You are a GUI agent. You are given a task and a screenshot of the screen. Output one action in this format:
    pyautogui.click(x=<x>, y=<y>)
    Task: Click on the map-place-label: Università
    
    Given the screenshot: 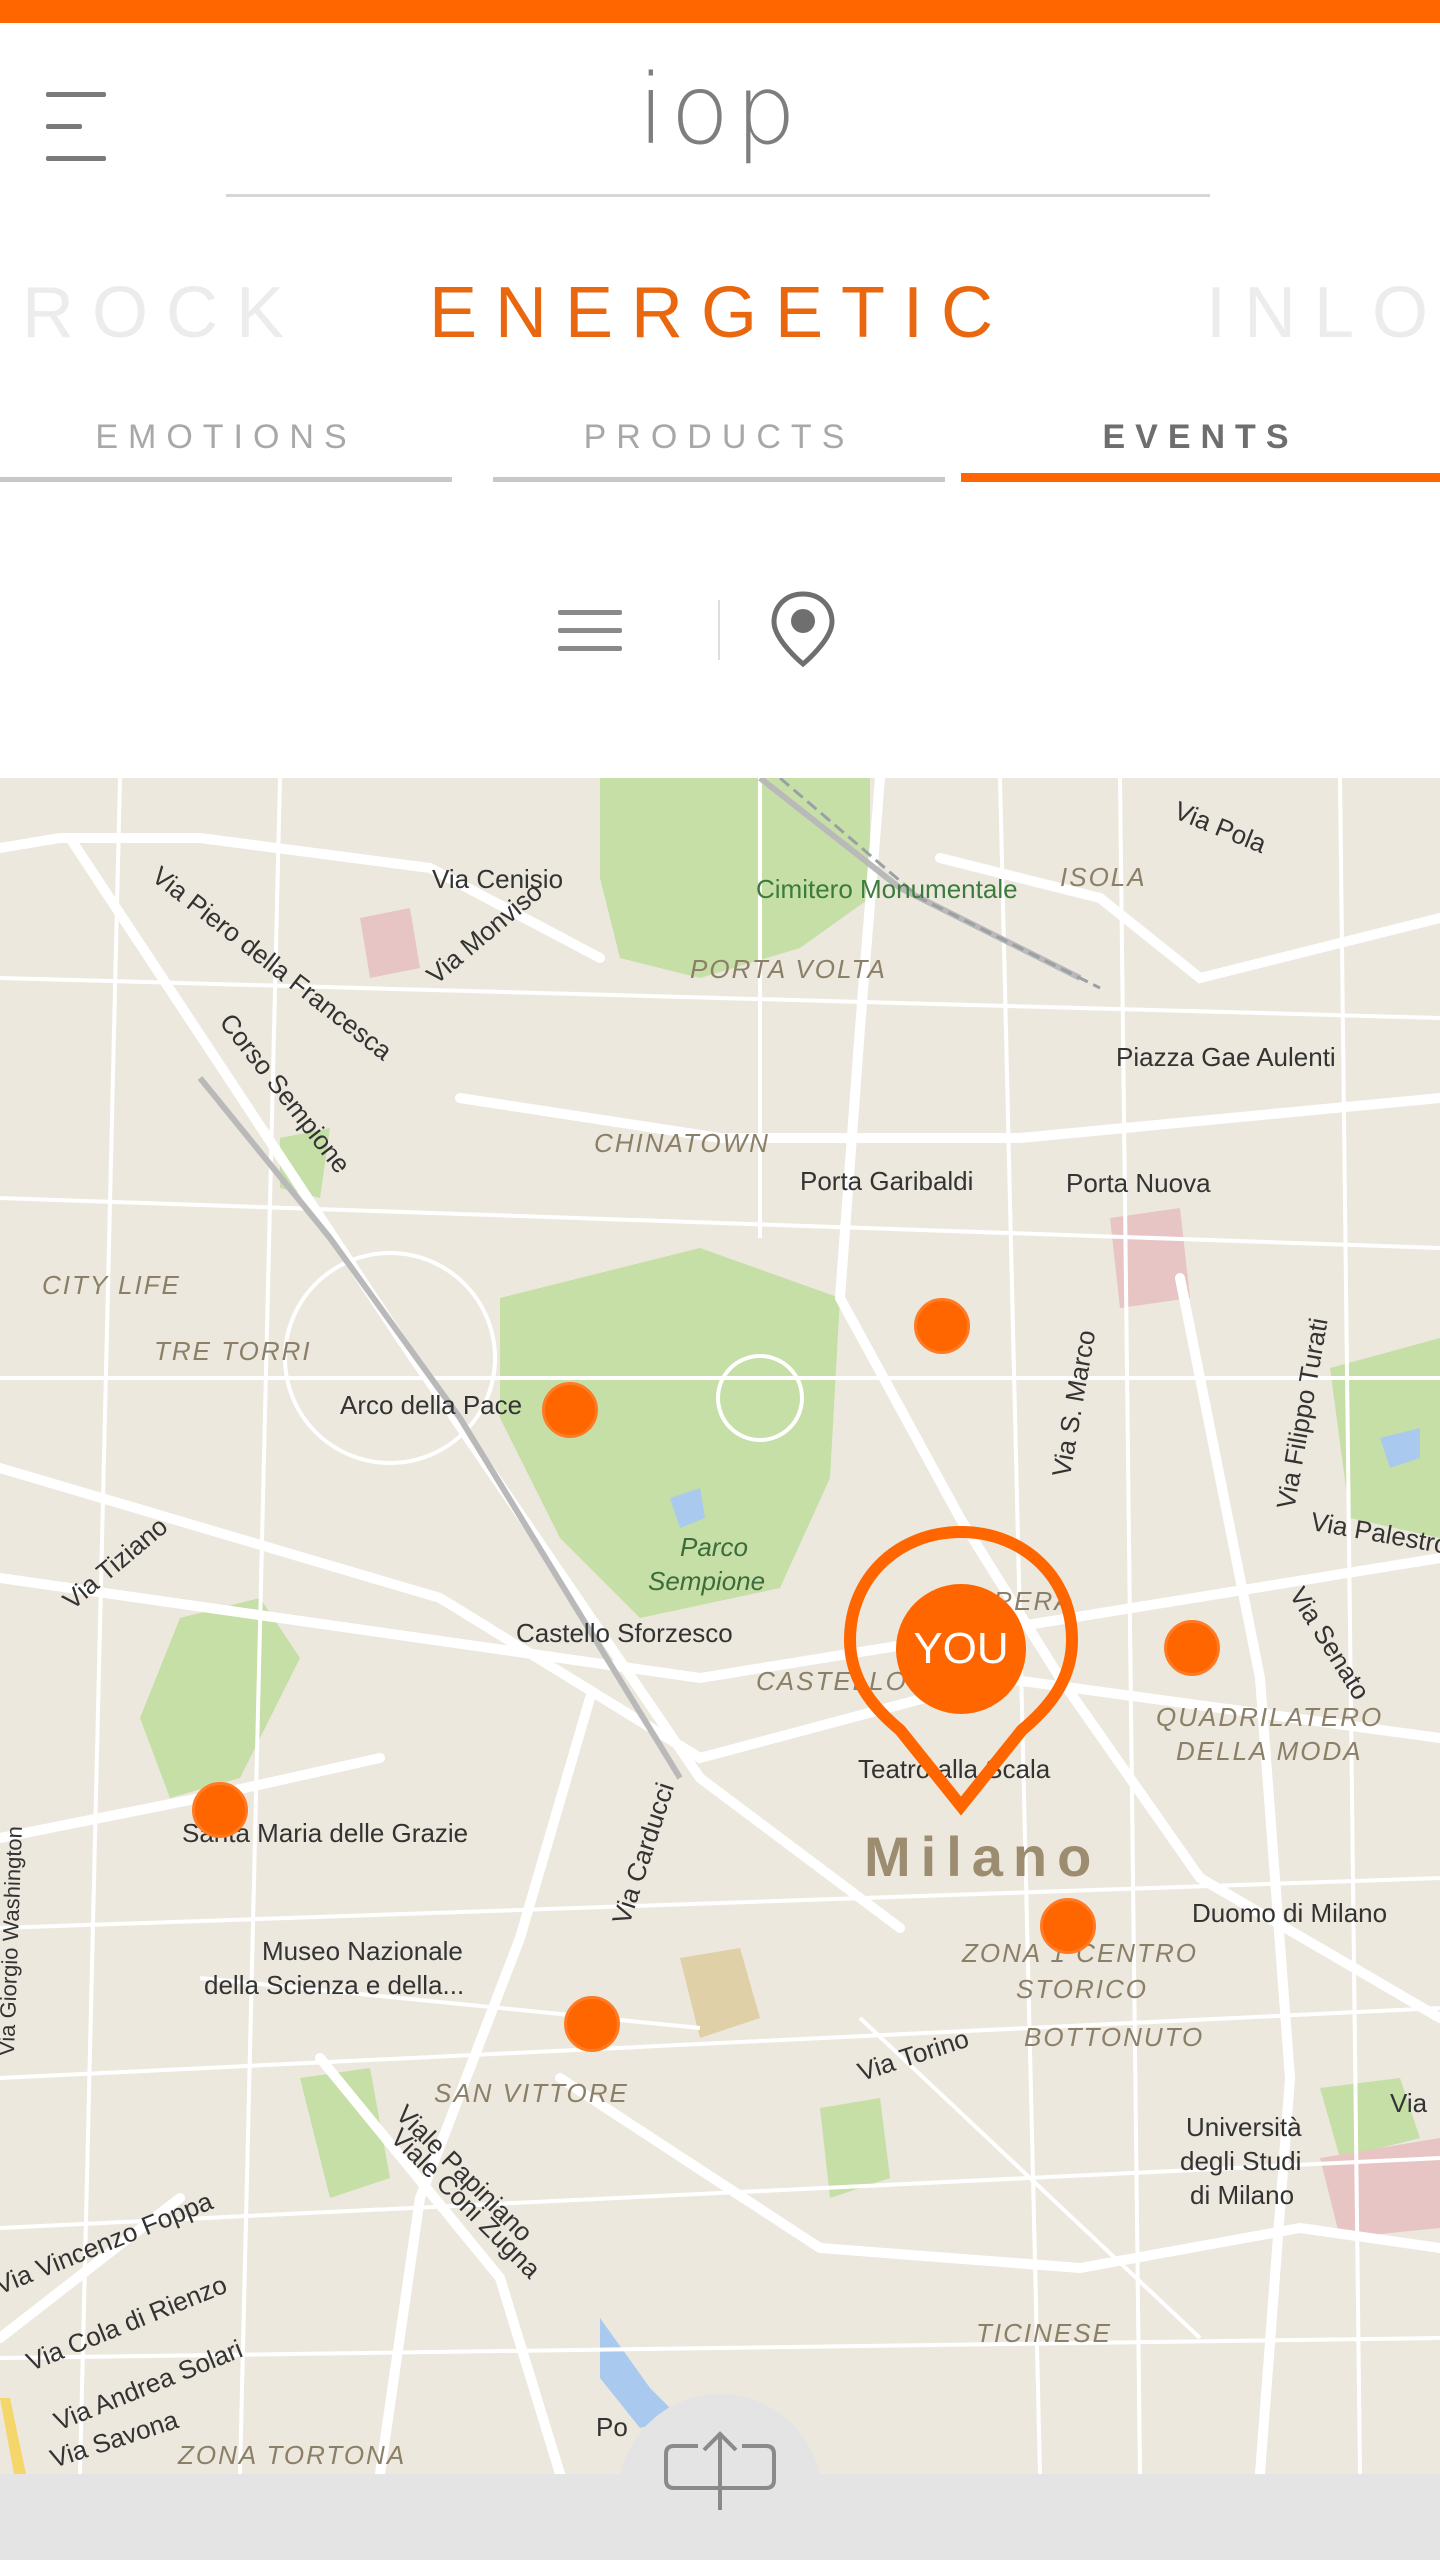 What is the action you would take?
    pyautogui.click(x=1244, y=2127)
    